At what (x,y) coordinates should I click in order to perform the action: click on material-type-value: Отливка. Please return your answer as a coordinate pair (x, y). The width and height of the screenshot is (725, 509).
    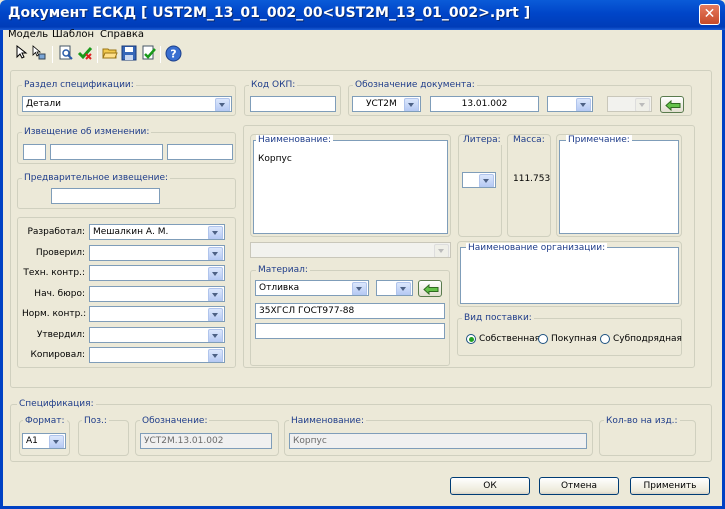
    Looking at the image, I should click on (279, 288).